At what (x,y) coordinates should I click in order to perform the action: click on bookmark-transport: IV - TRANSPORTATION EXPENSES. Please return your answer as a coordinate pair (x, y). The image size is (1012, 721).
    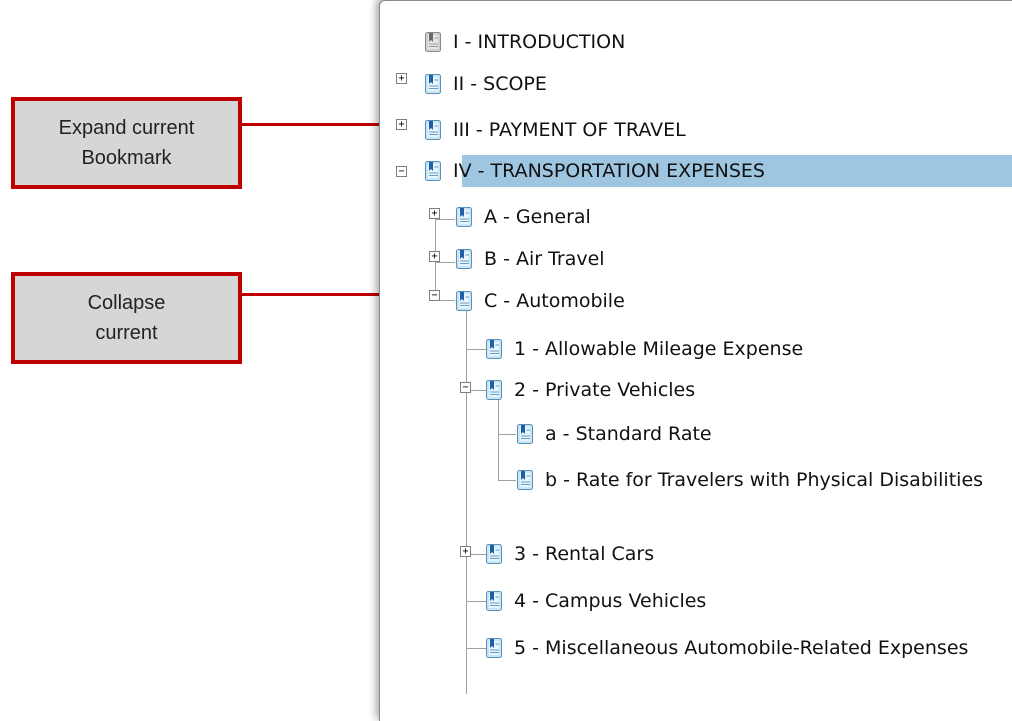
    Looking at the image, I should click on (595, 171).